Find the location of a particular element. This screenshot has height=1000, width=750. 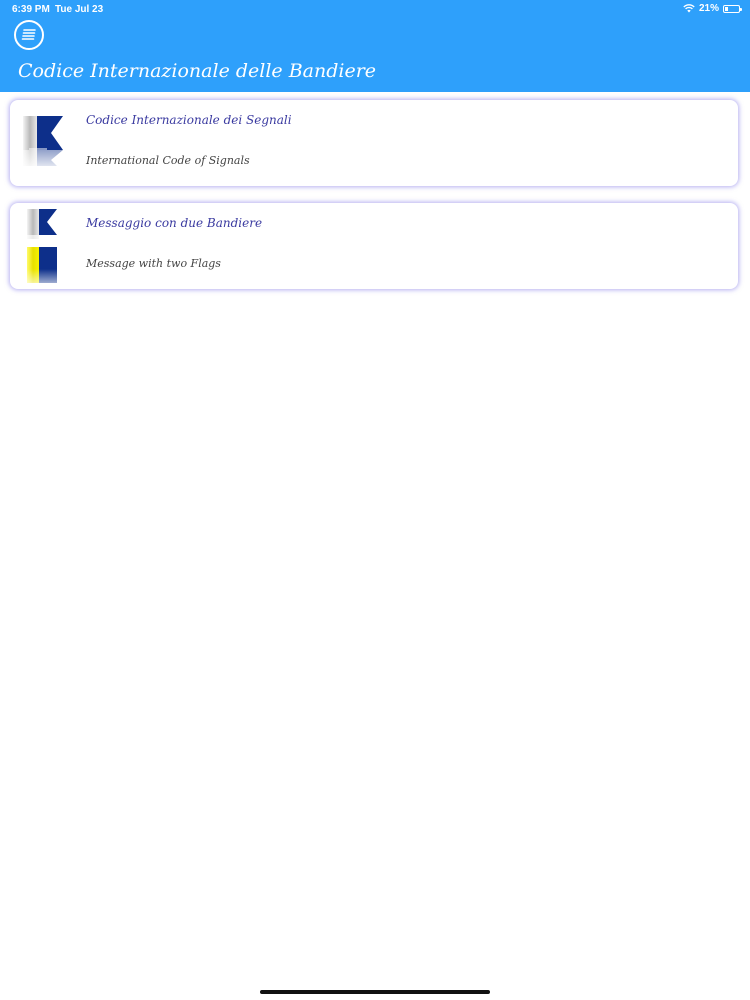

battery-icon is located at coordinates (732, 8).